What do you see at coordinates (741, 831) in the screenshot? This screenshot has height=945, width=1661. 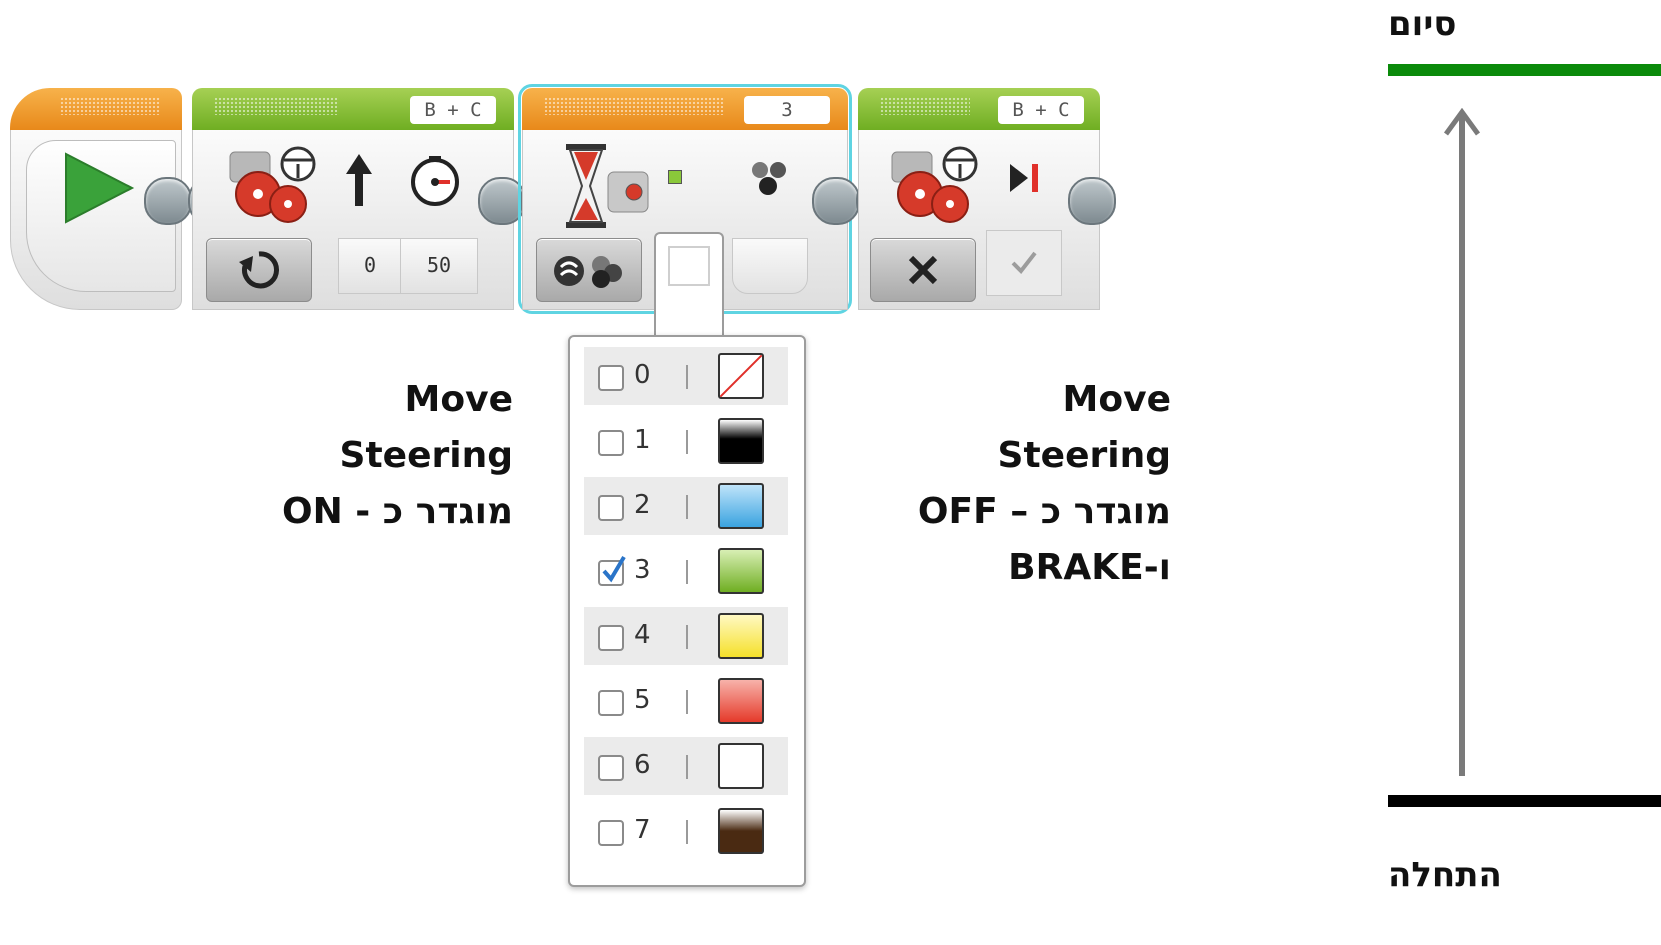 I see `brown-swatch` at bounding box center [741, 831].